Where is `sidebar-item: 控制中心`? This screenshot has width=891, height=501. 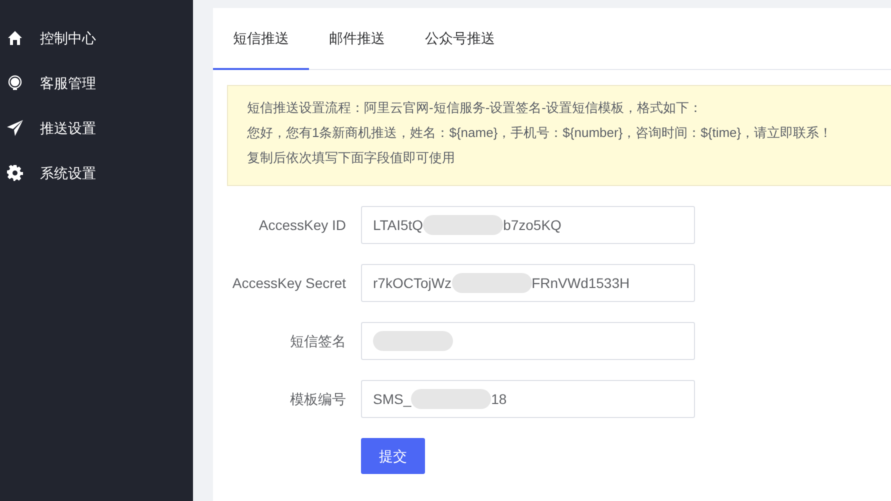 sidebar-item: 控制中心 is located at coordinates (96, 38).